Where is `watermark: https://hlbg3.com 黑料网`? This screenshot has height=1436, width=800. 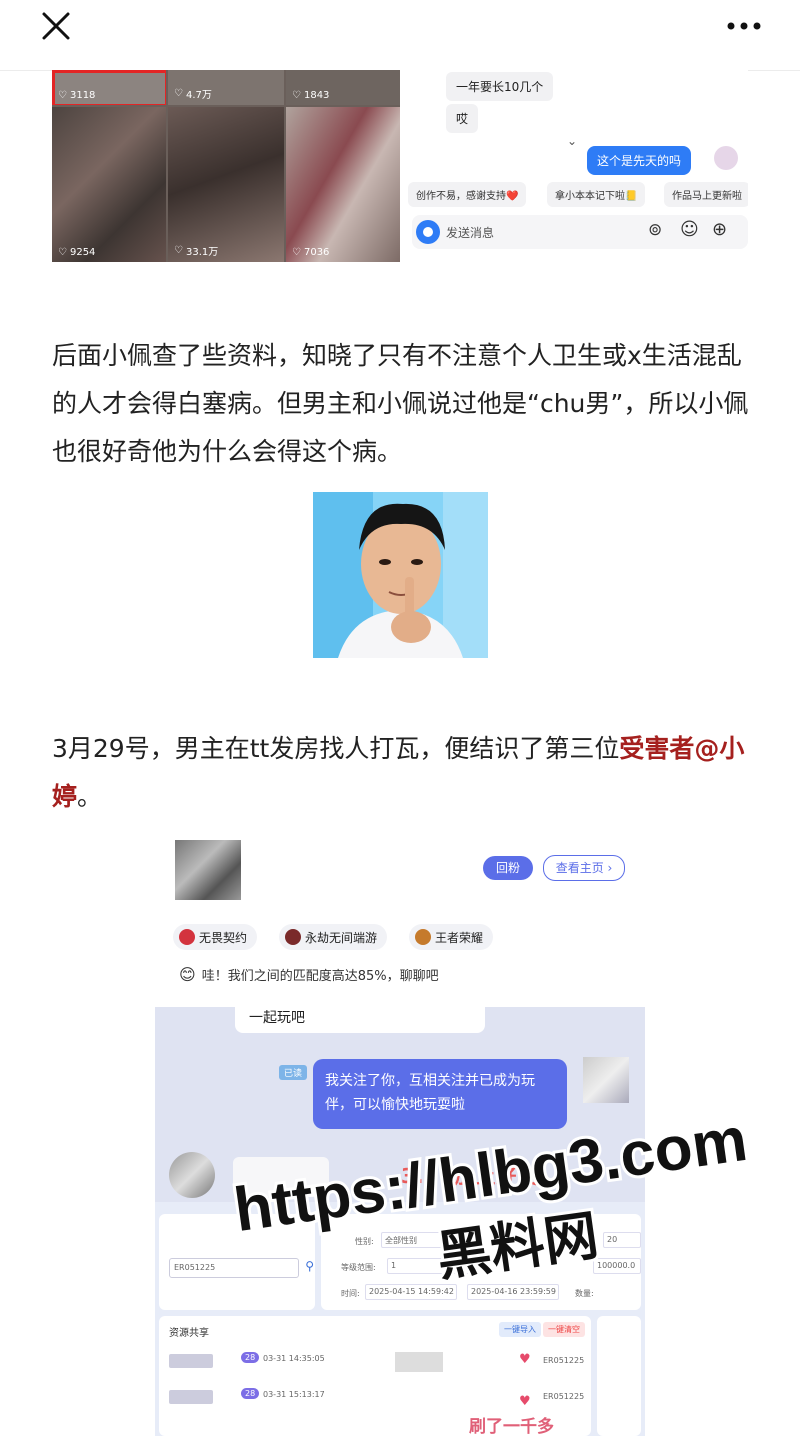
watermark: https://hlbg3.com 黑料网 is located at coordinates (508, 1198).